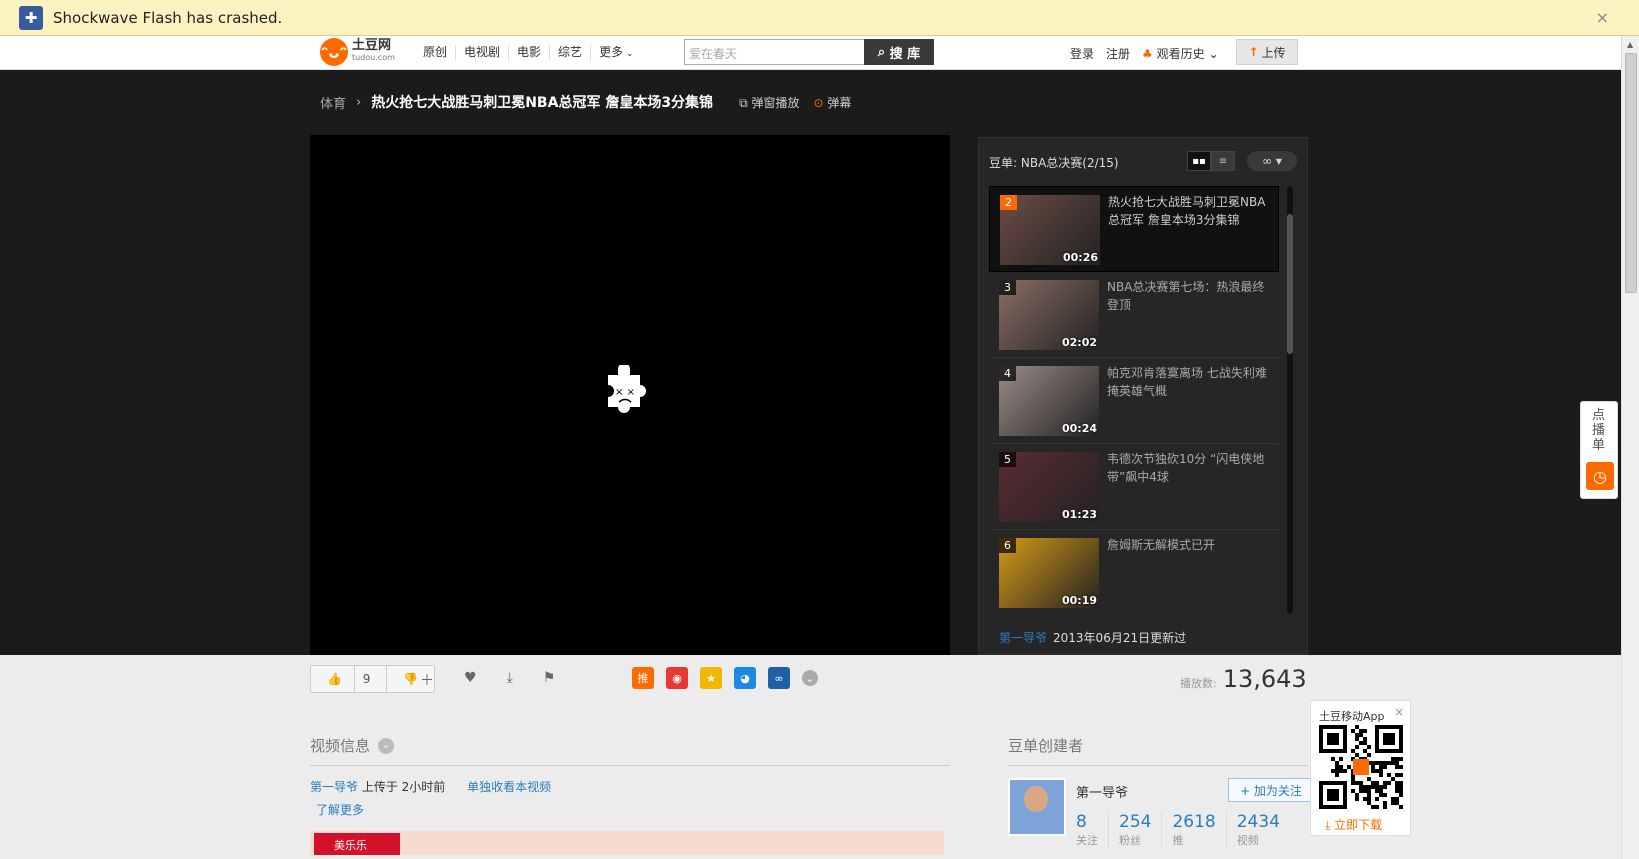 This screenshot has width=1639, height=859. What do you see at coordinates (1223, 161) in the screenshot?
I see `list-view-icon: ≡` at bounding box center [1223, 161].